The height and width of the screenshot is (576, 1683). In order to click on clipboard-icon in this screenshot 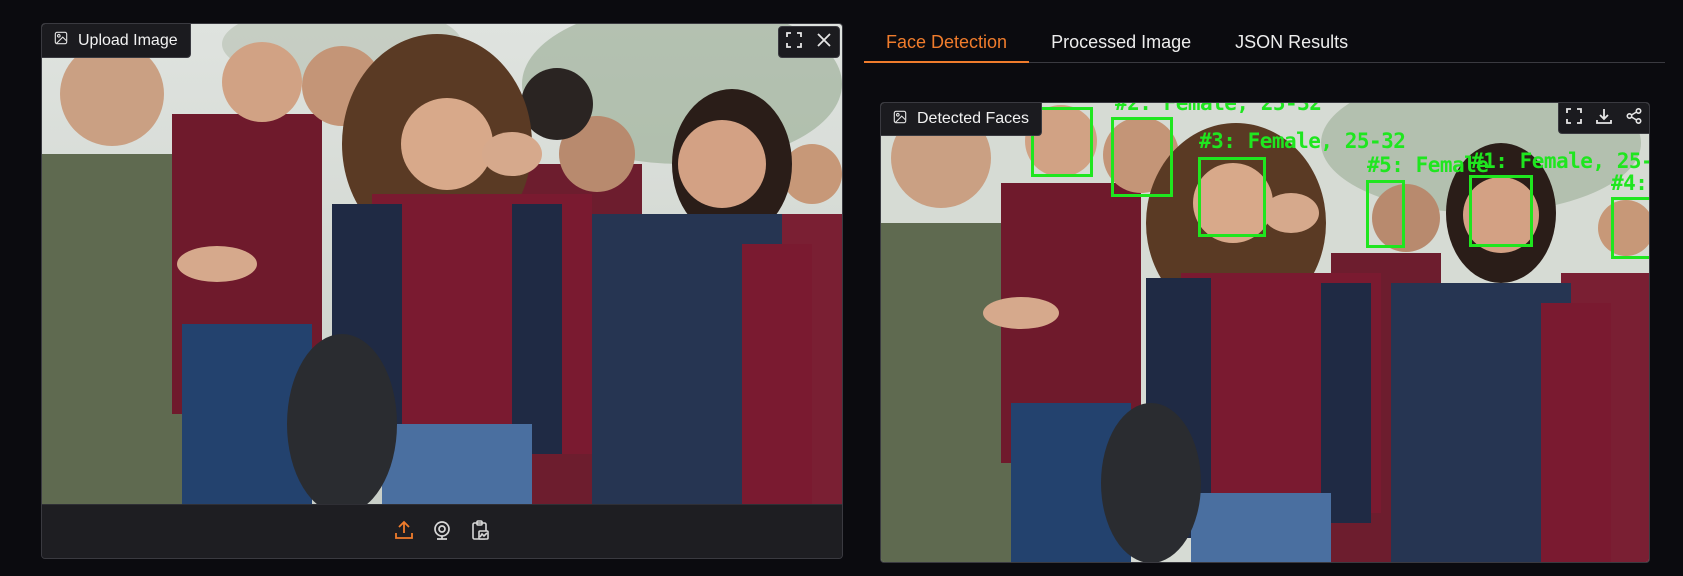, I will do `click(480, 532)`.